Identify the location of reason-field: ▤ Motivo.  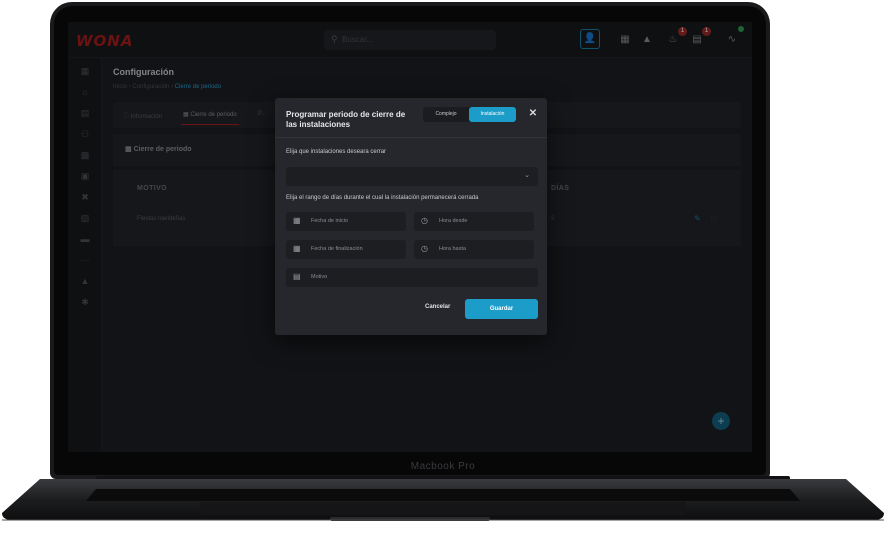
(412, 277).